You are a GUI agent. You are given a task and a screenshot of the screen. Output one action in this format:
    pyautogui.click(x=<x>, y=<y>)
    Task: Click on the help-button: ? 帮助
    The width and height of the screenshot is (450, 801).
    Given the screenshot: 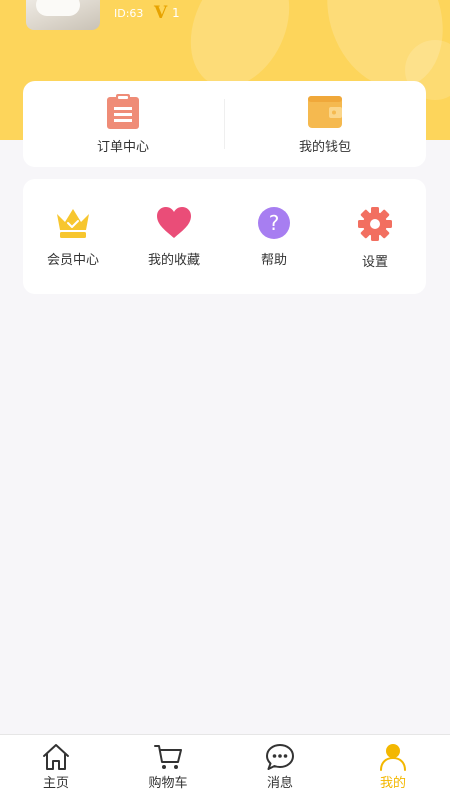 What is the action you would take?
    pyautogui.click(x=274, y=237)
    